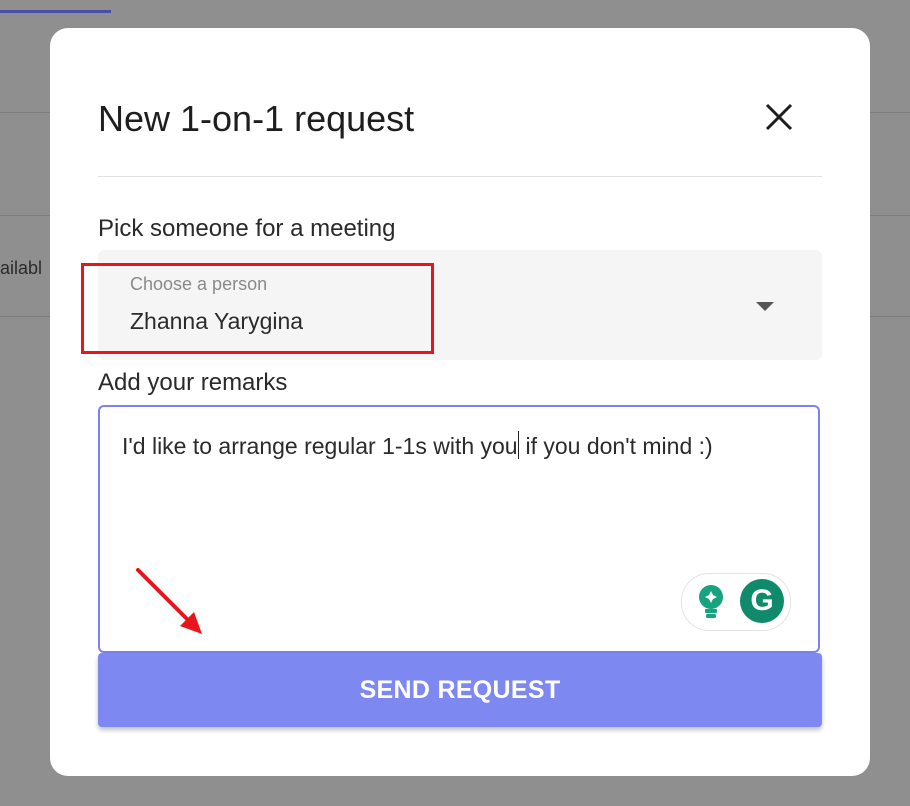 The width and height of the screenshot is (910, 806). Describe the element at coordinates (460, 176) in the screenshot. I see `header-divider` at that location.